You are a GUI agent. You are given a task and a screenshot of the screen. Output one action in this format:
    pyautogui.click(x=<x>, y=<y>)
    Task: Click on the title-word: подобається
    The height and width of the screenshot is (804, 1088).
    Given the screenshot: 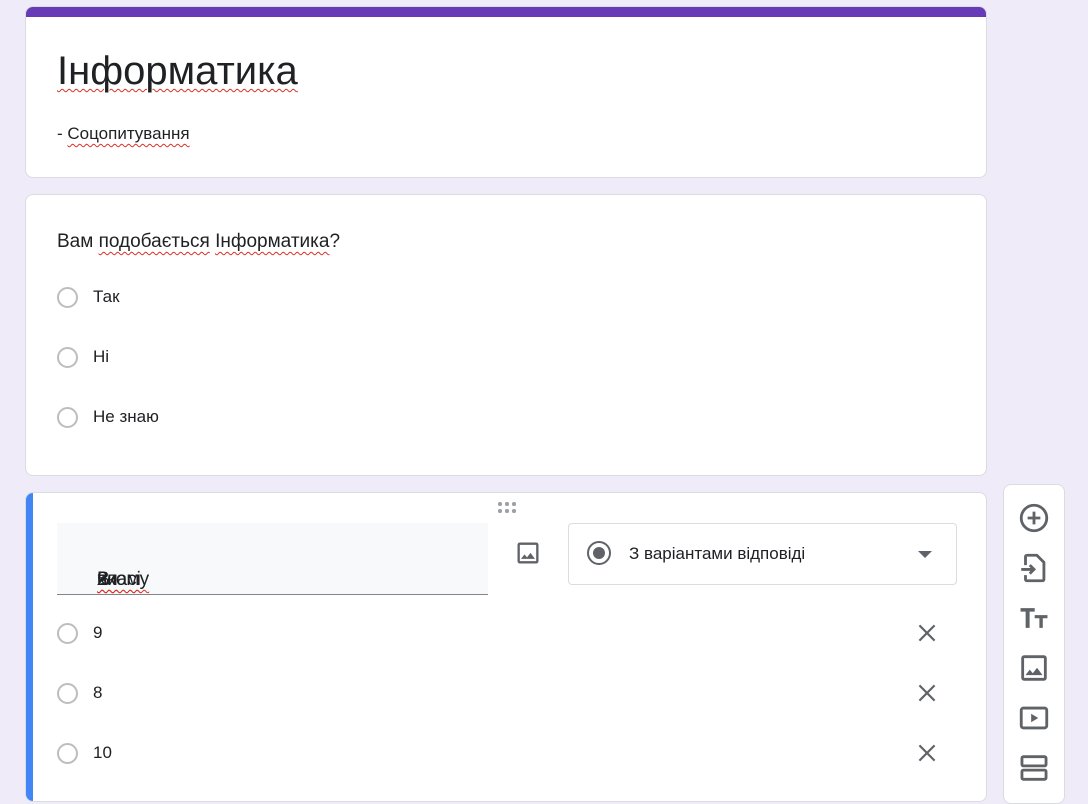 What is the action you would take?
    pyautogui.click(x=154, y=241)
    